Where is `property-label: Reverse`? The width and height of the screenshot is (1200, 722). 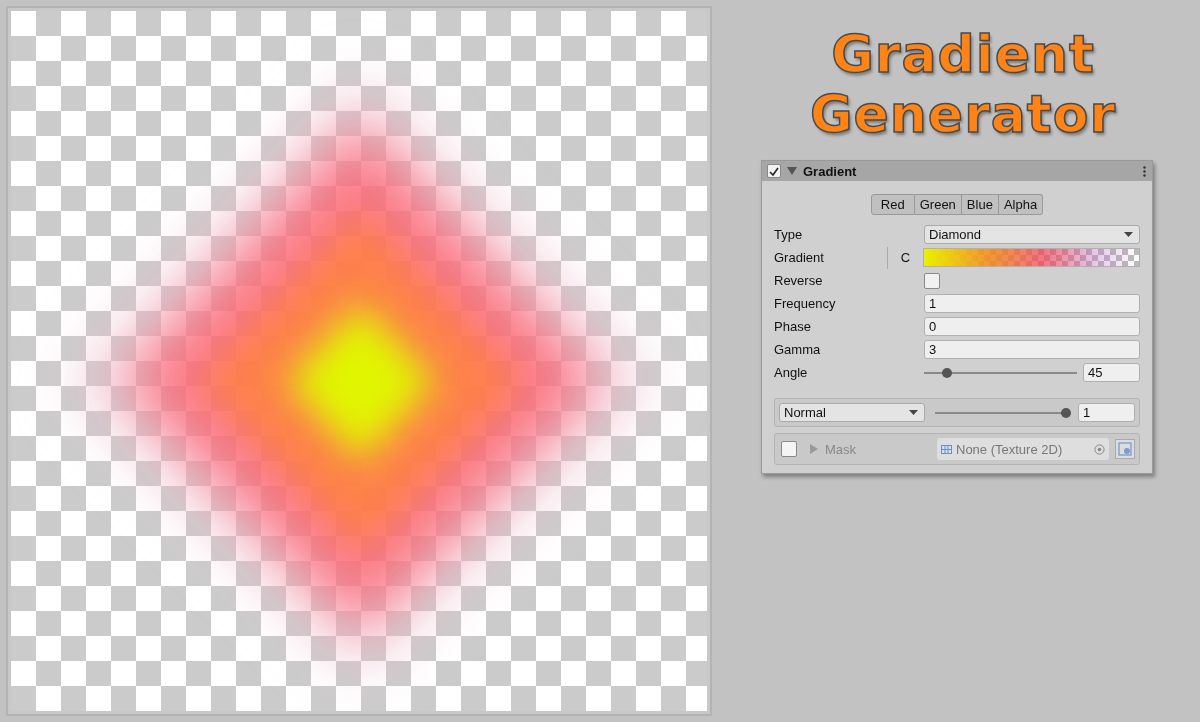 property-label: Reverse is located at coordinates (799, 280).